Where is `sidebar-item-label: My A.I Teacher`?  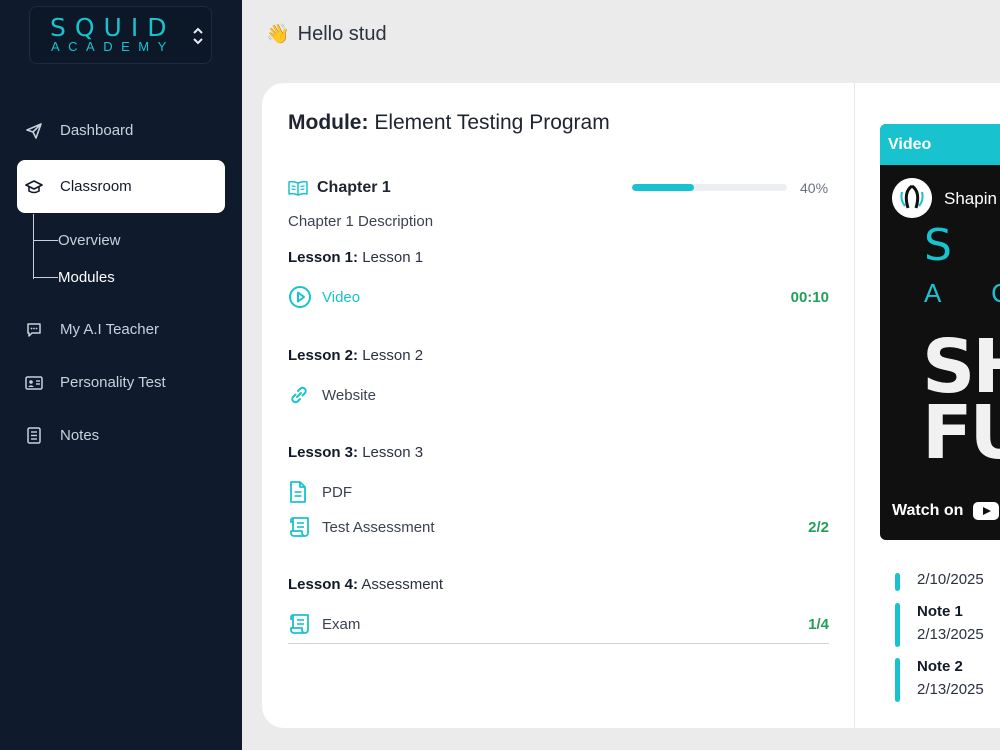
sidebar-item-label: My A.I Teacher is located at coordinates (109, 329).